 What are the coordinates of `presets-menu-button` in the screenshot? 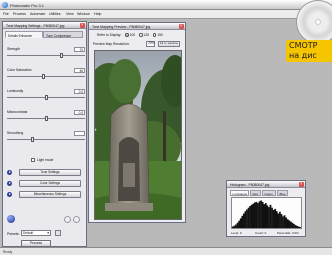 It's located at (58, 233).